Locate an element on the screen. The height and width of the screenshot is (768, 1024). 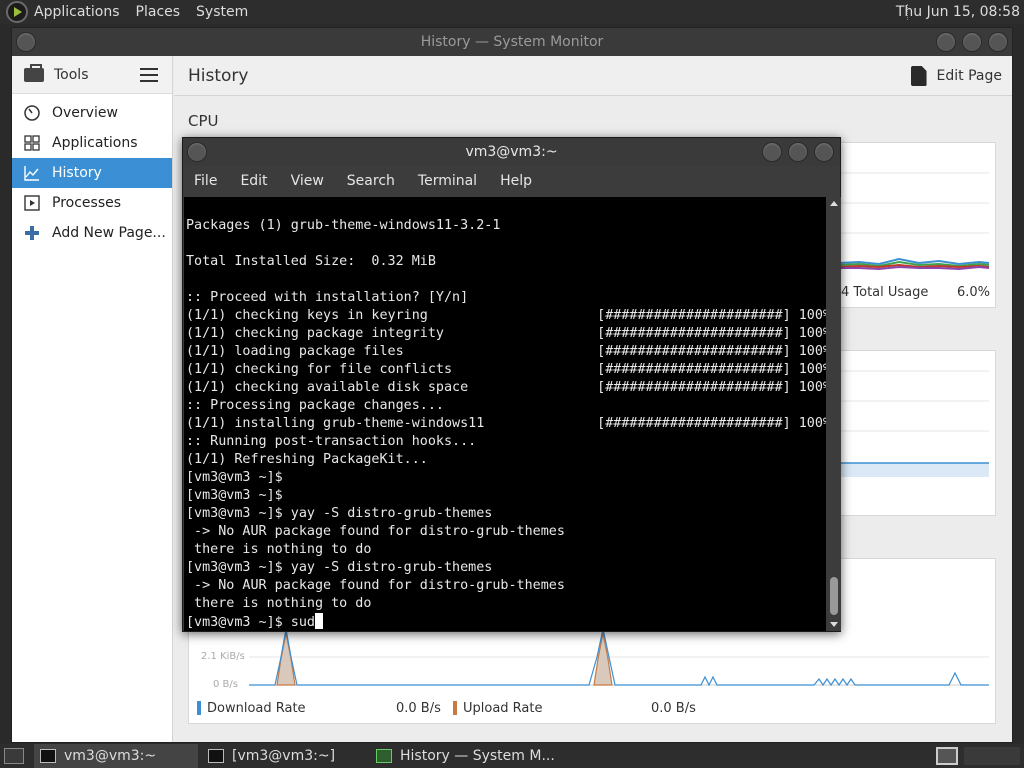
window-title: History — System Monitor is located at coordinates (512, 42).